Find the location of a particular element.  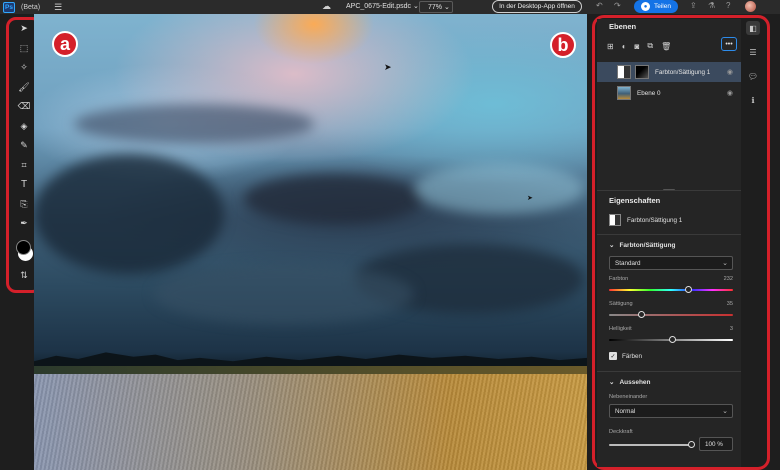

help-icon: ? is located at coordinates (728, 5).